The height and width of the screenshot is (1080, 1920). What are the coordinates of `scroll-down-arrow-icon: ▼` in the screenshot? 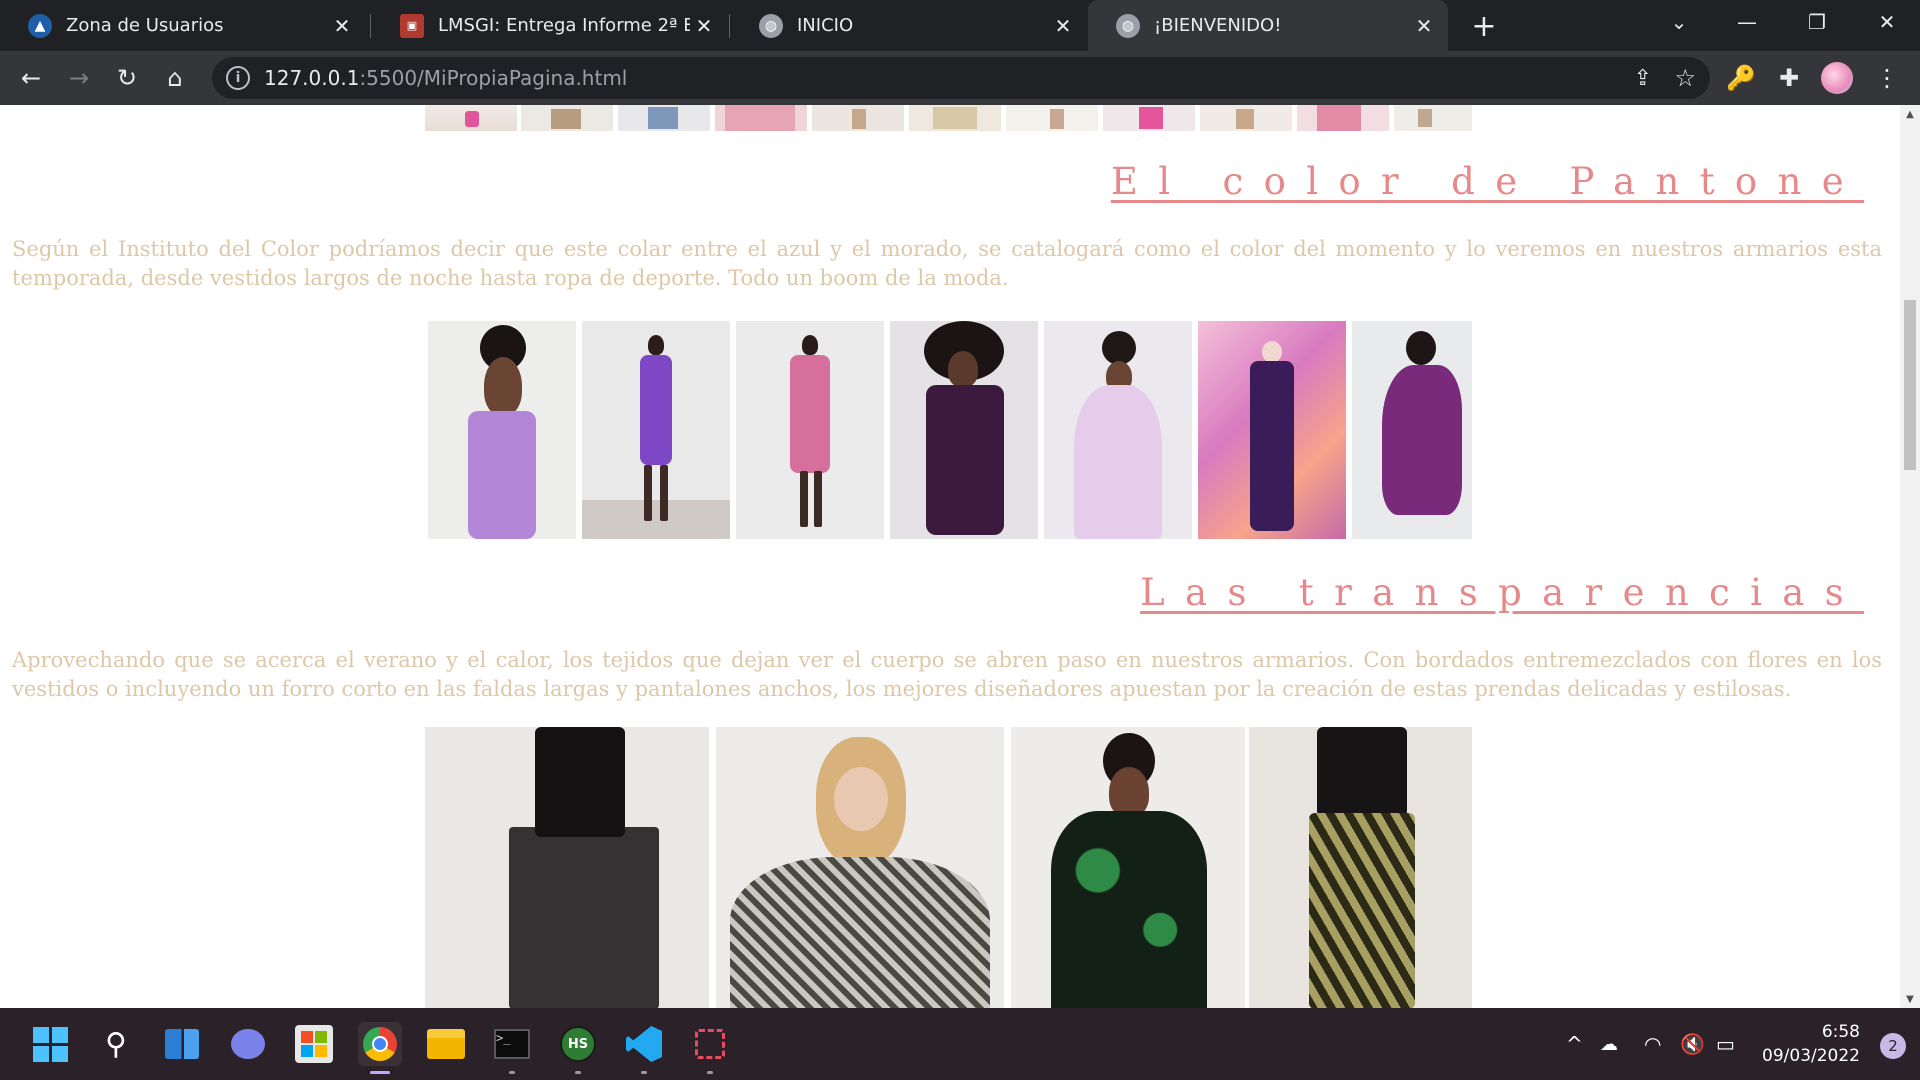 It's located at (1910, 999).